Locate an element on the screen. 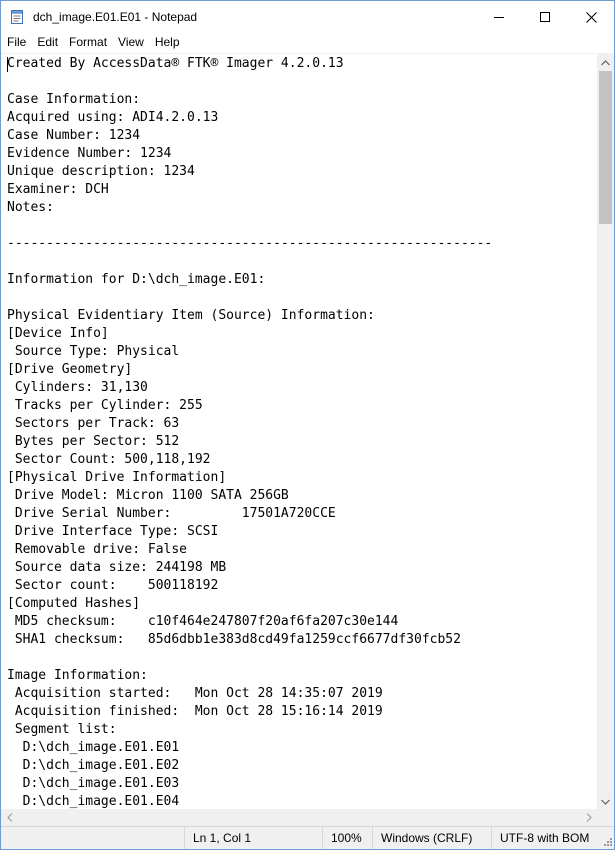 This screenshot has width=615, height=850. text-line: Examiner: DCH is located at coordinates (249, 190).